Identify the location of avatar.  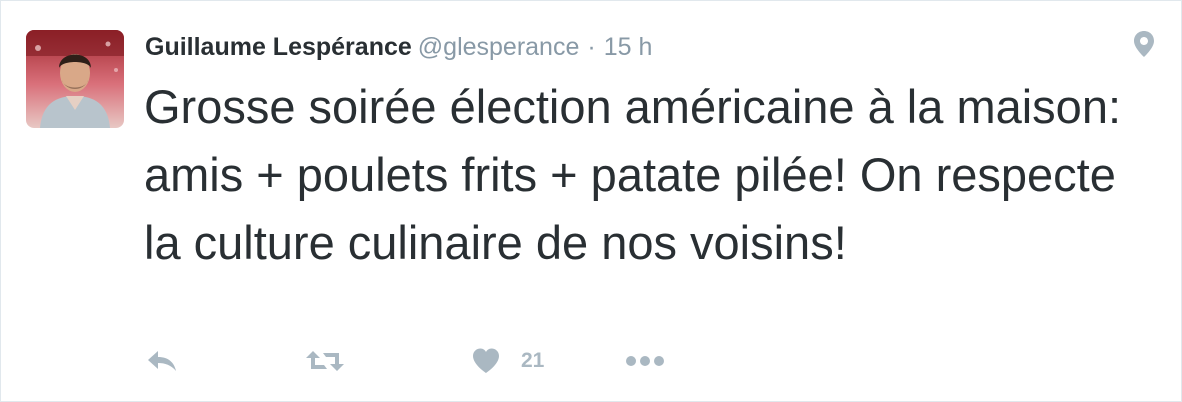
(75, 79).